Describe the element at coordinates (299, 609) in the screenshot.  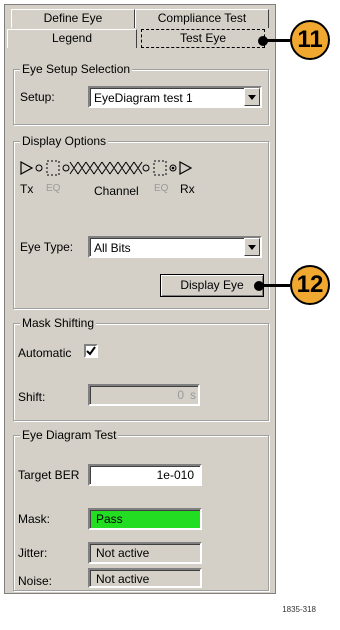
I see `figure-id: 1835-318` at that location.